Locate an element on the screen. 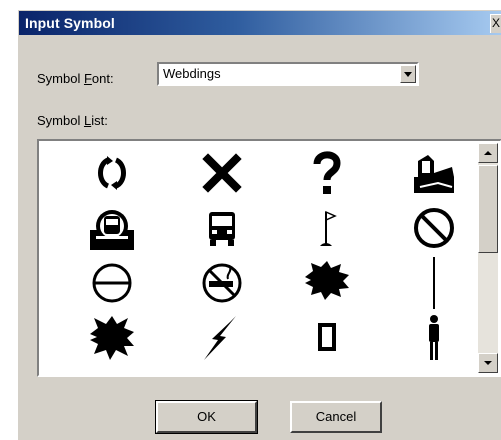  dropdown-arrow-button is located at coordinates (408, 74).